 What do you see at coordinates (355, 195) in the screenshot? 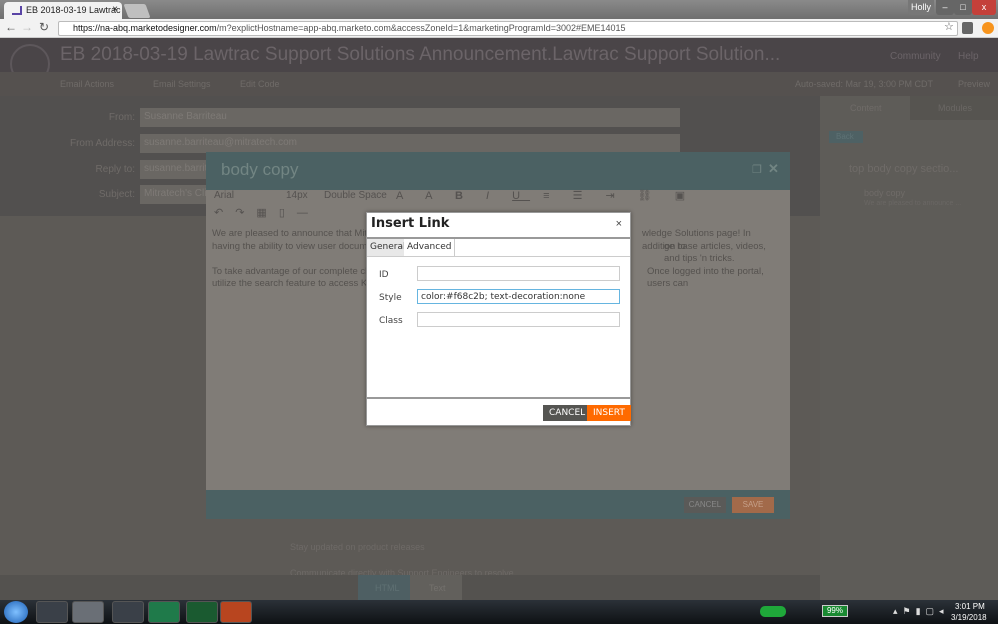
I see `line-spacing-select: Double Space` at bounding box center [355, 195].